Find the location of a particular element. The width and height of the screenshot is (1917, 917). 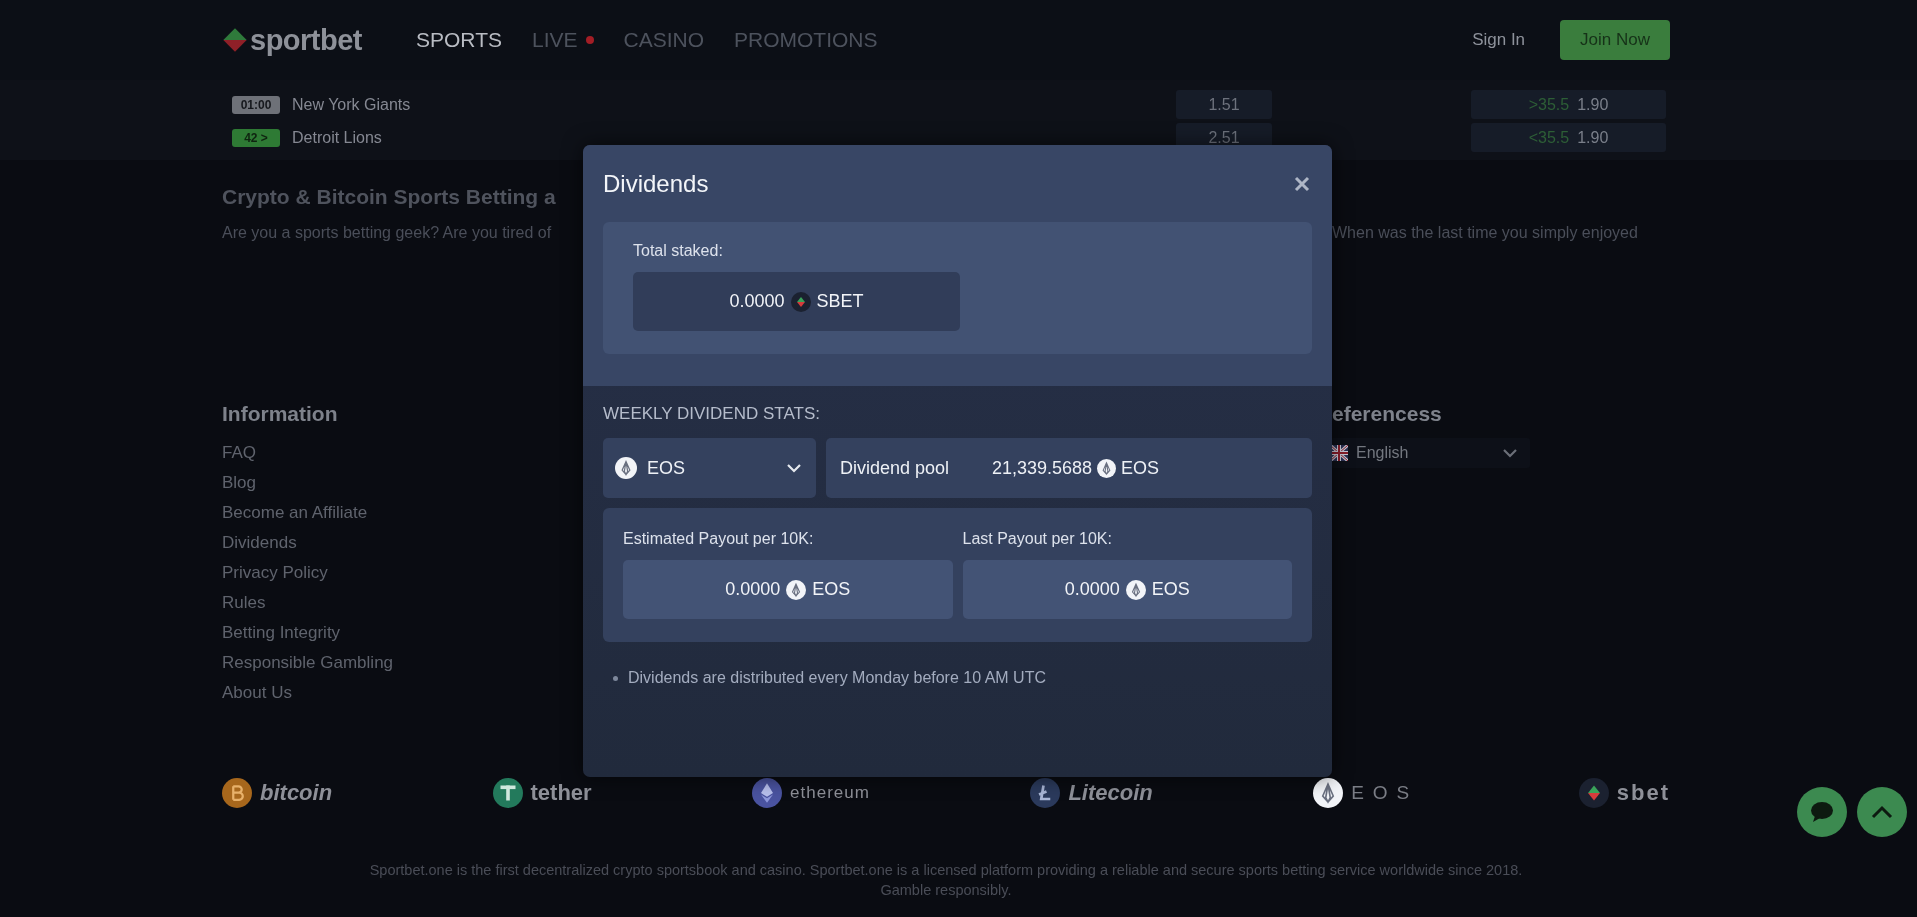

section-title: WEEKLY DIVIDEND STATS: is located at coordinates (712, 414).